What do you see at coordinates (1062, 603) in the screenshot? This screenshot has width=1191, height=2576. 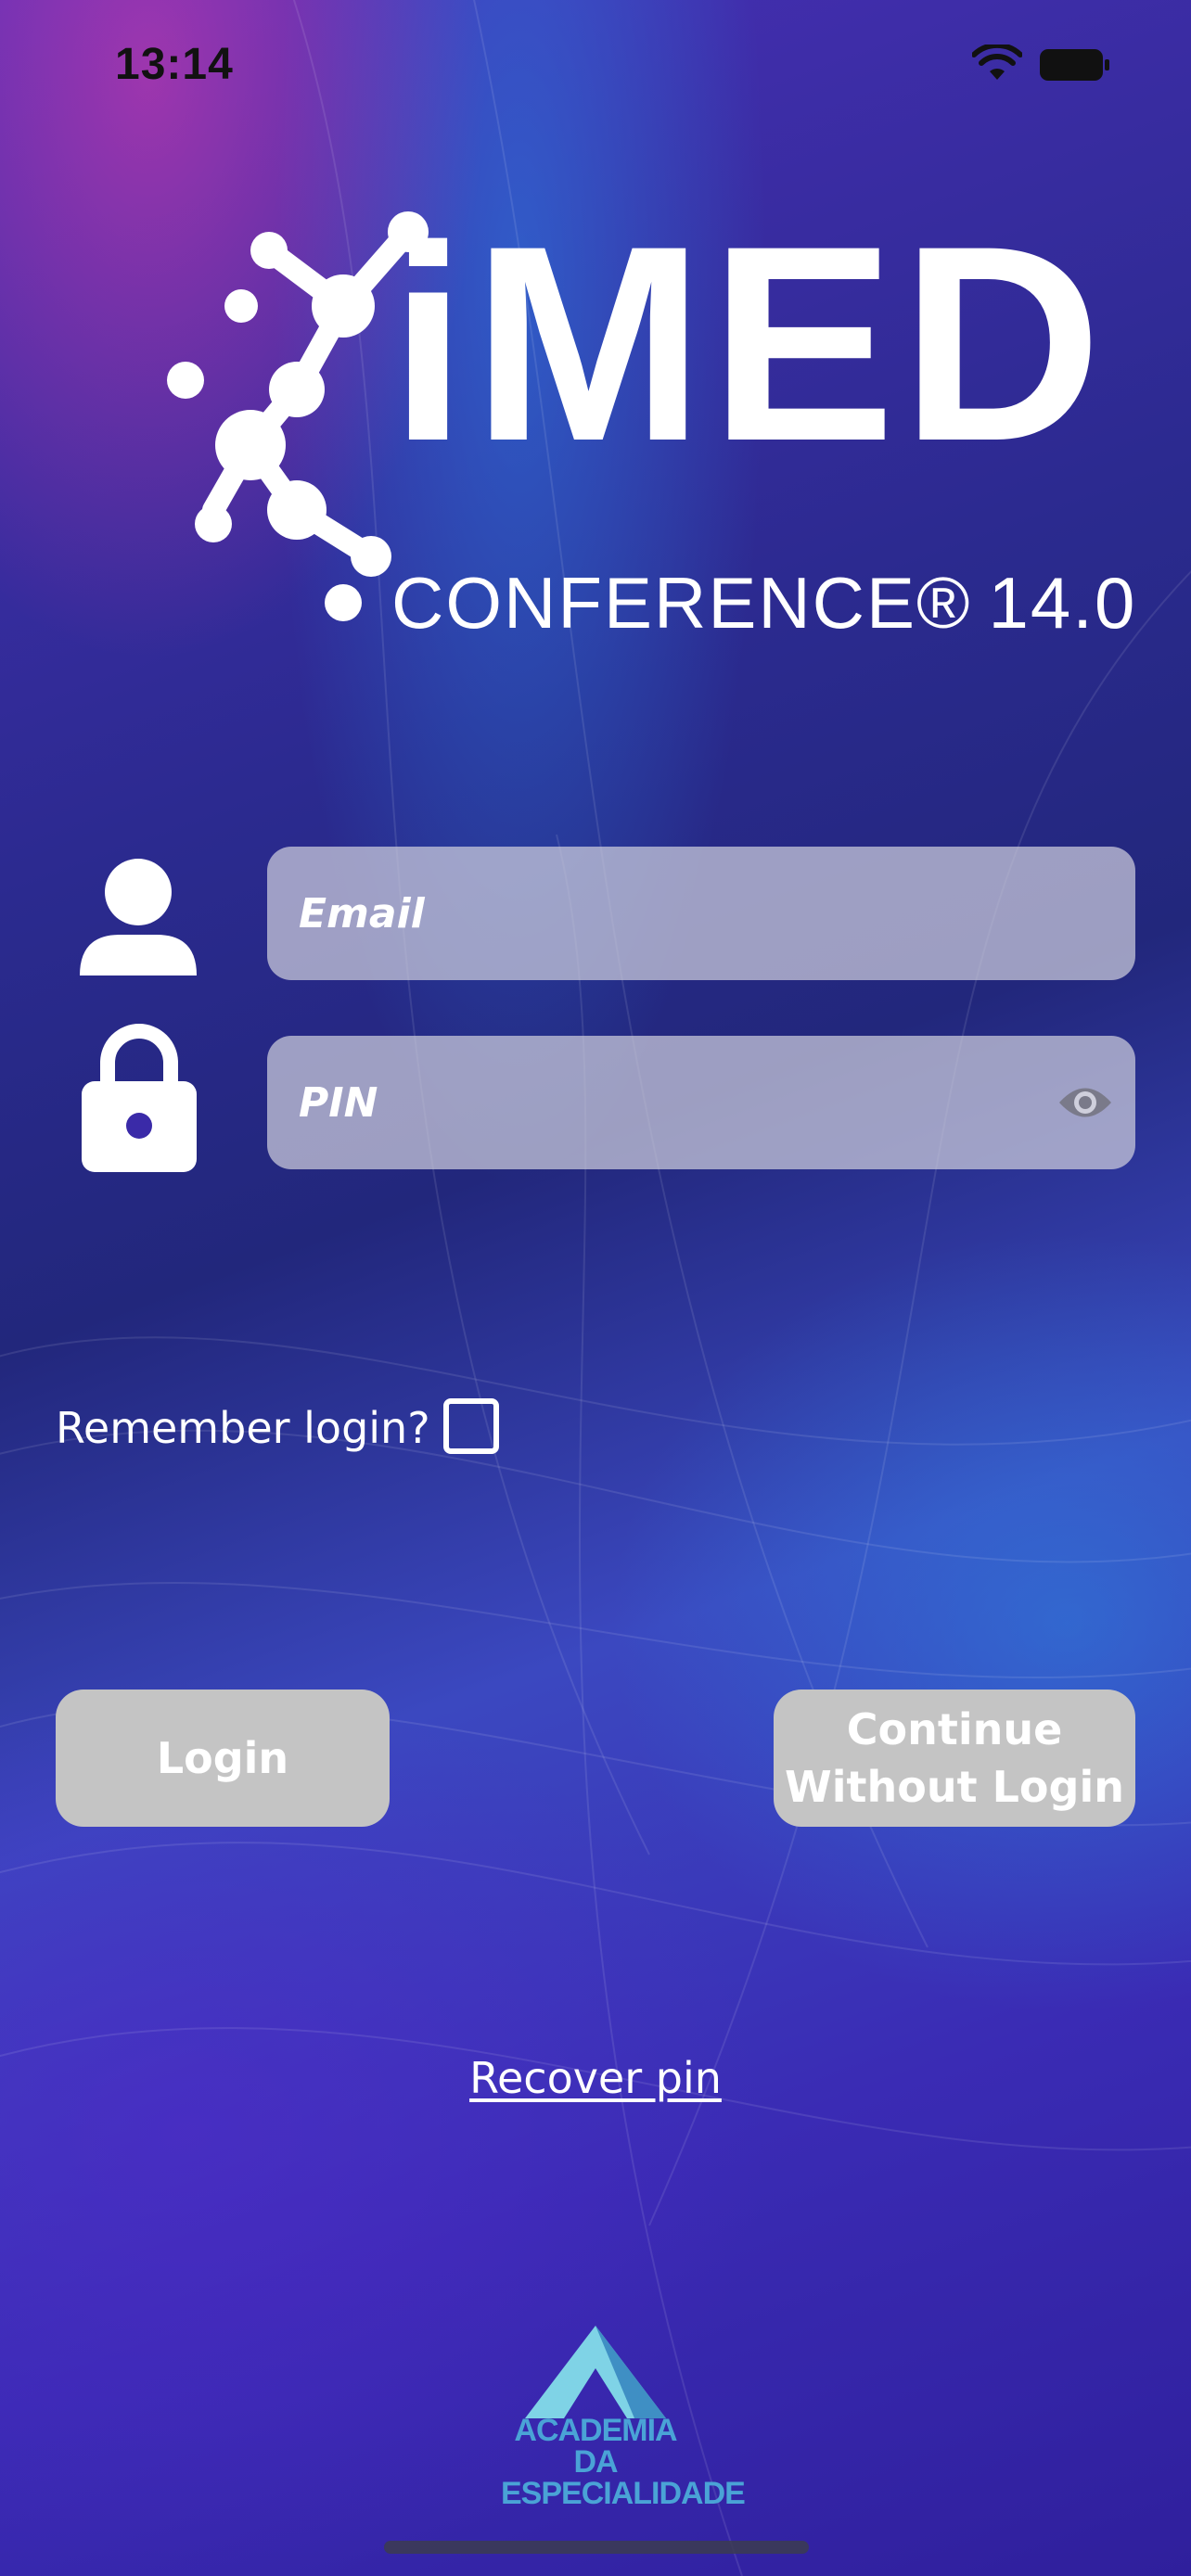 I see `brand-edition: 14.0` at bounding box center [1062, 603].